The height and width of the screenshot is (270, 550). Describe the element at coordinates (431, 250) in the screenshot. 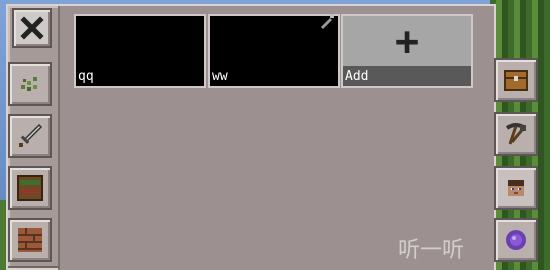

I see `watermark: 听一听` at that location.